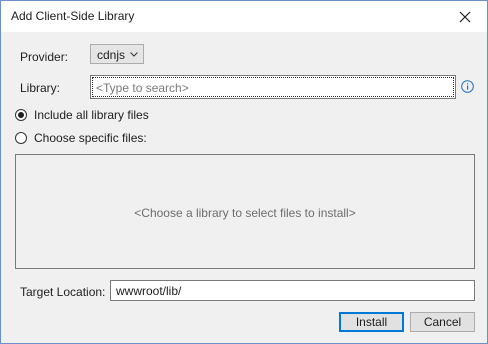 This screenshot has height=344, width=488. I want to click on provider-selected-value: cdnjs, so click(111, 55).